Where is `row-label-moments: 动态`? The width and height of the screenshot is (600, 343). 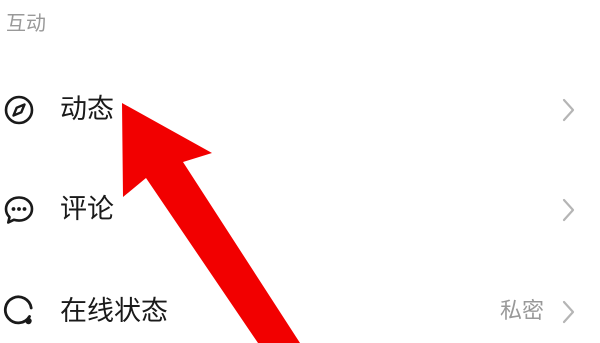 row-label-moments: 动态 is located at coordinates (87, 109).